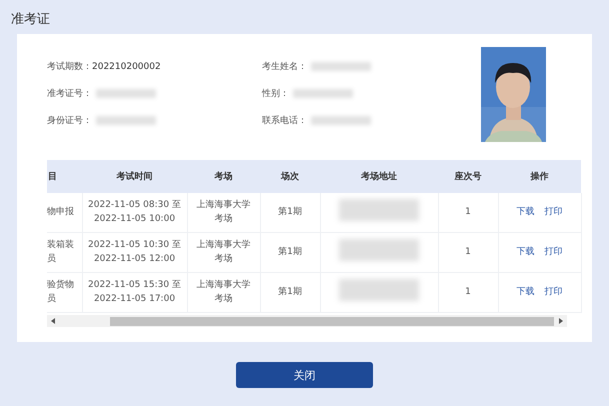  I want to click on table-cell: 2022-11-05 10:30 至 2022-11-05 12:00, so click(134, 252).